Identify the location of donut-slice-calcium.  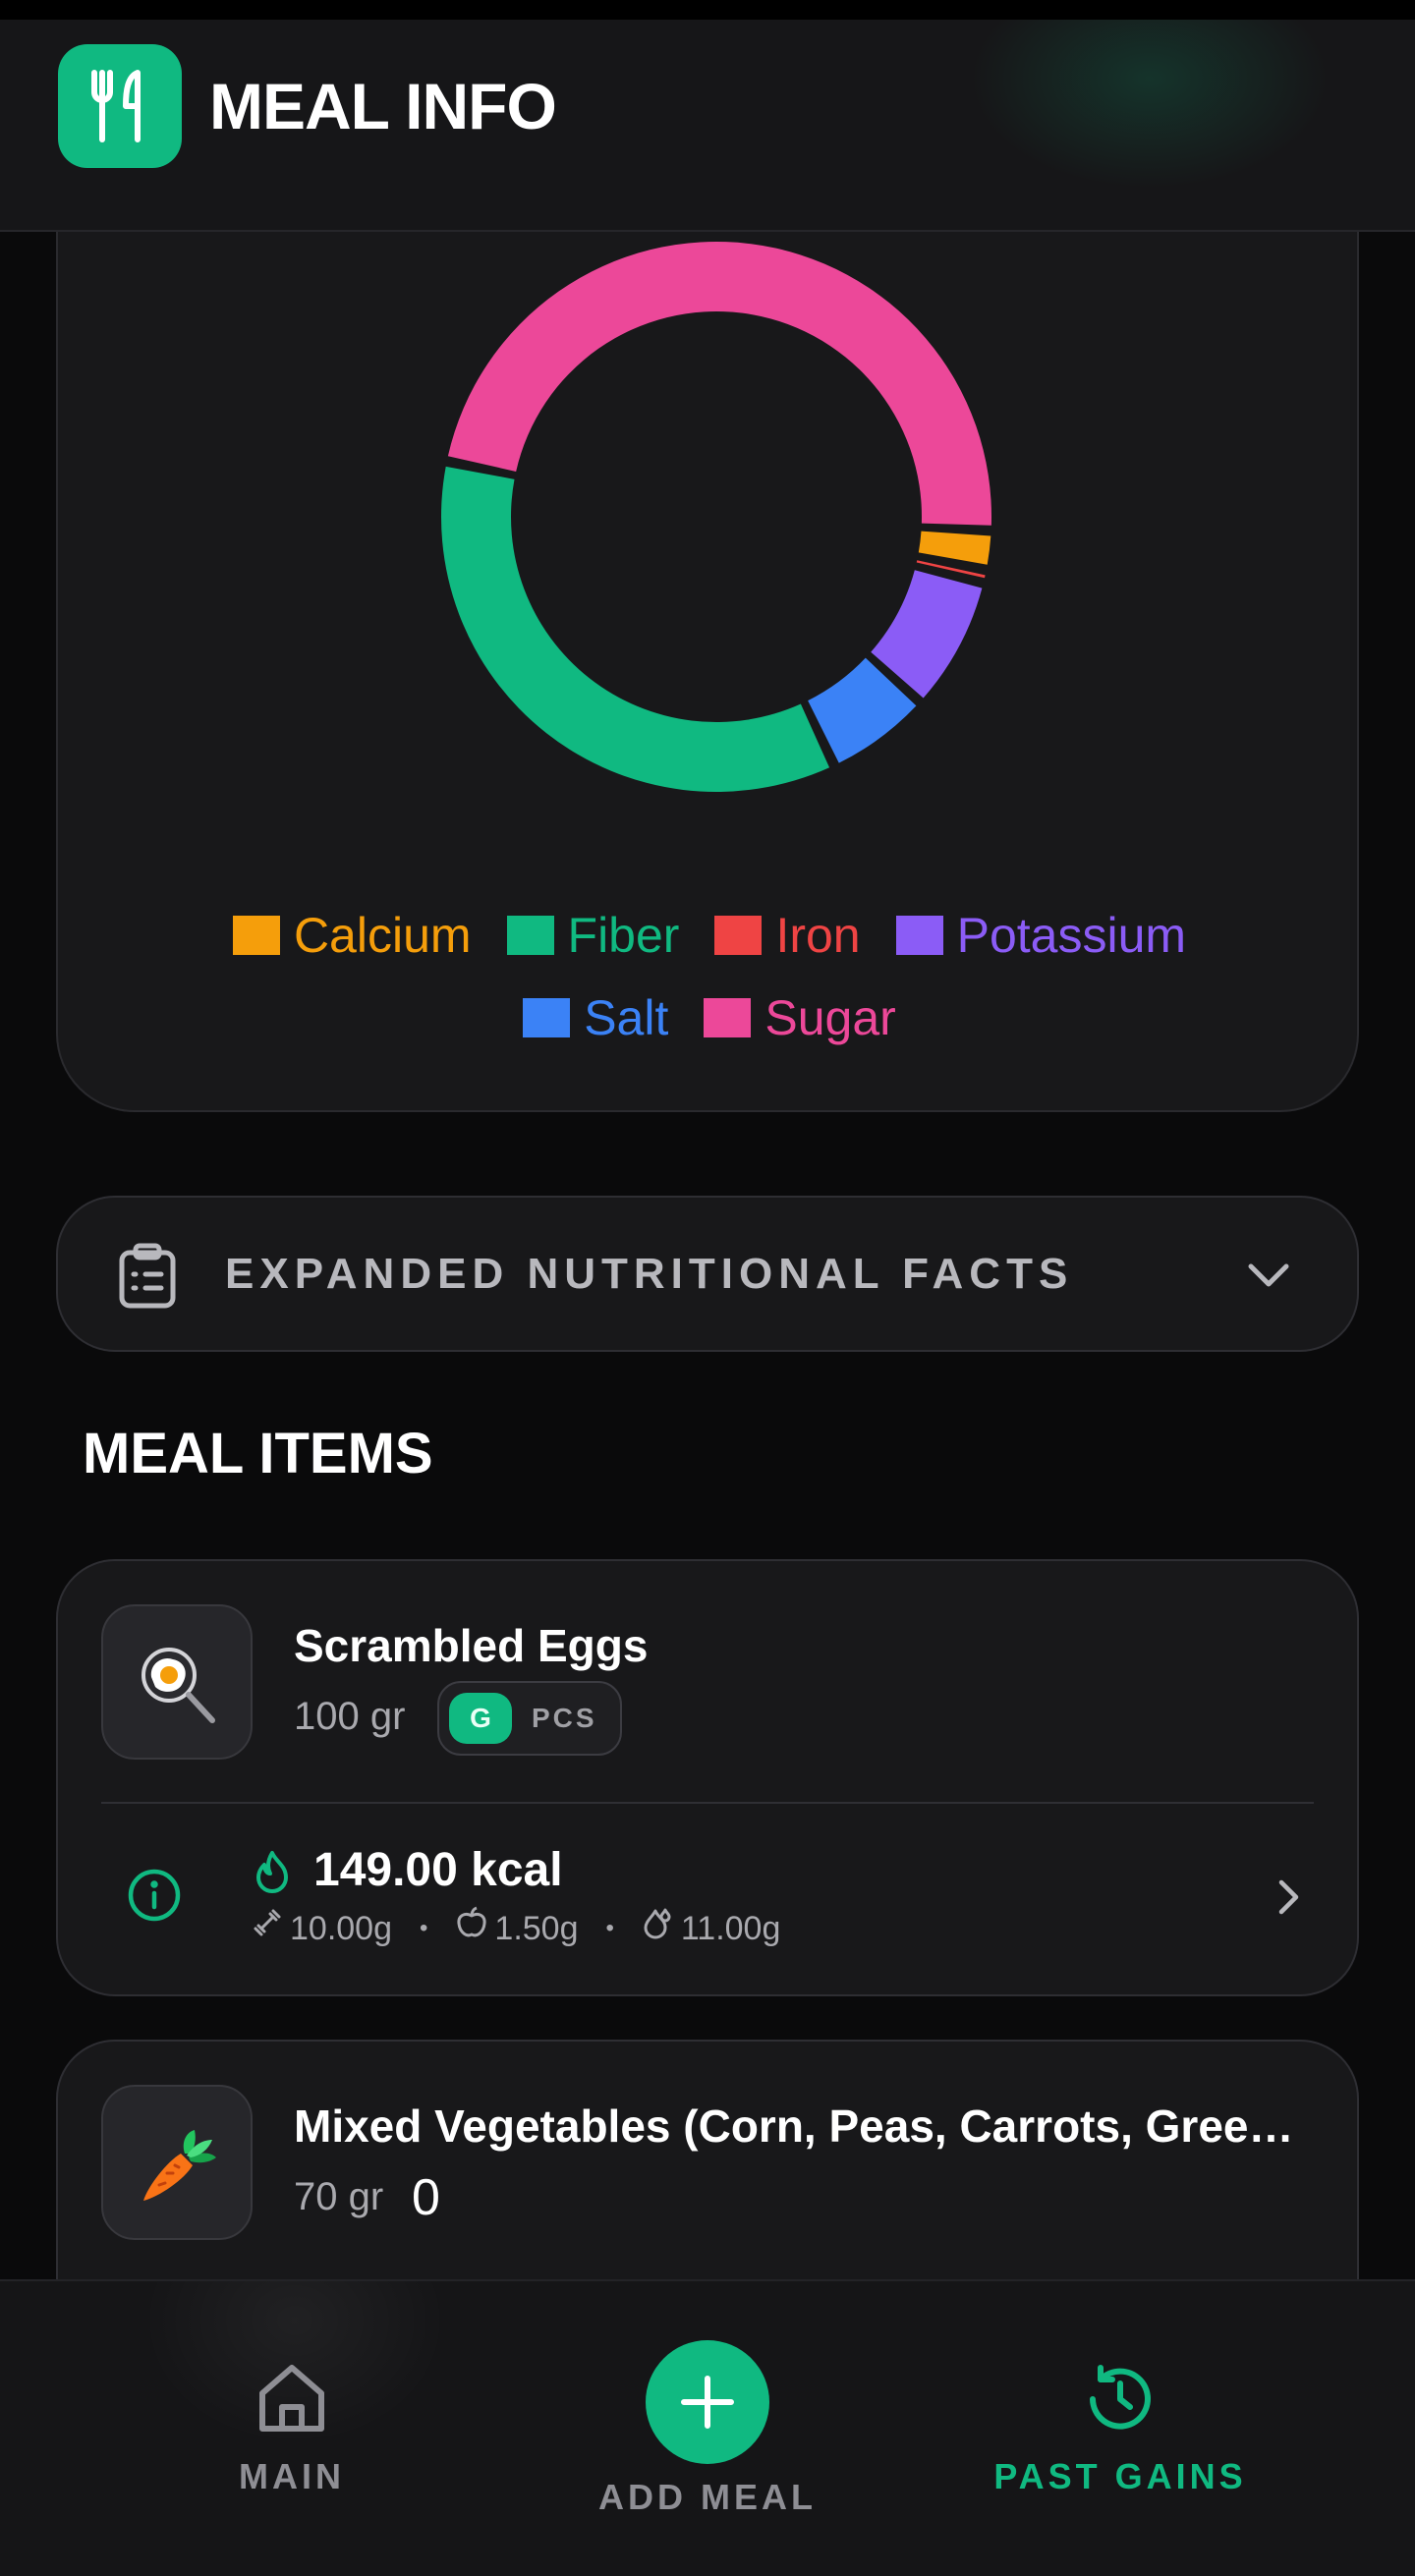
(954, 548).